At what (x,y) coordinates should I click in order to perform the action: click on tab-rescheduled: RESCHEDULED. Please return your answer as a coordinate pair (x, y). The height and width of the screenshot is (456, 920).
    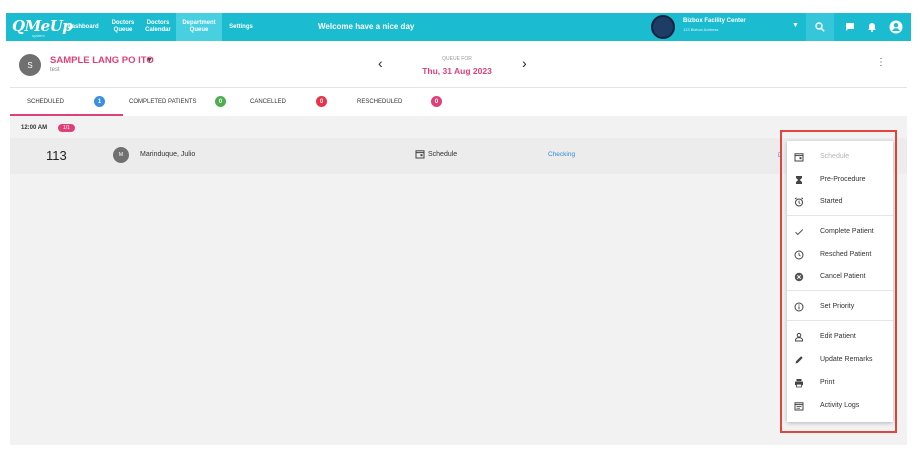
    Looking at the image, I should click on (379, 102).